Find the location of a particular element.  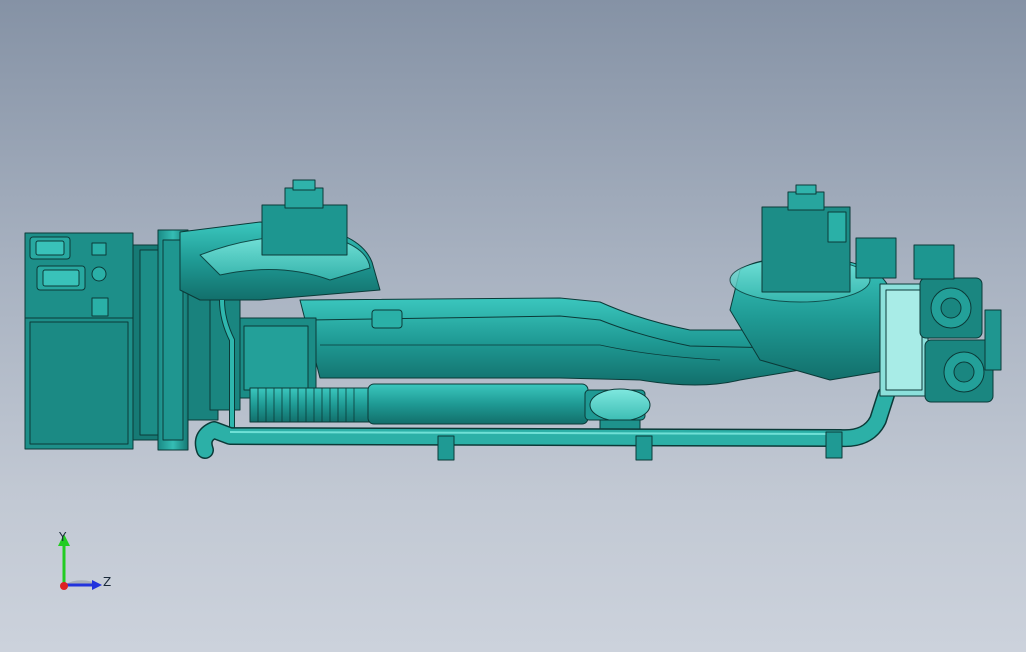

x-axis-origin is located at coordinates (64, 586).